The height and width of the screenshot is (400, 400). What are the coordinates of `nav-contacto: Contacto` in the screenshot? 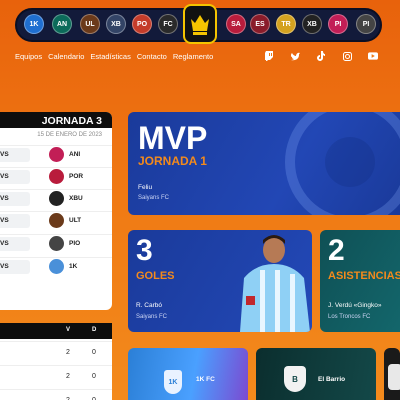 It's located at (152, 56).